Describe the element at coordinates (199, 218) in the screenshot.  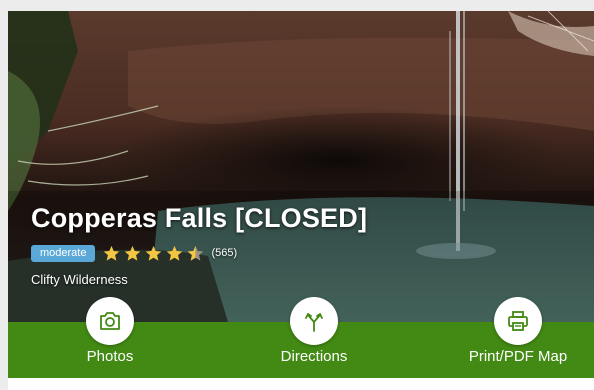
I see `trail-title: Copperas Falls [CLOSED]` at that location.